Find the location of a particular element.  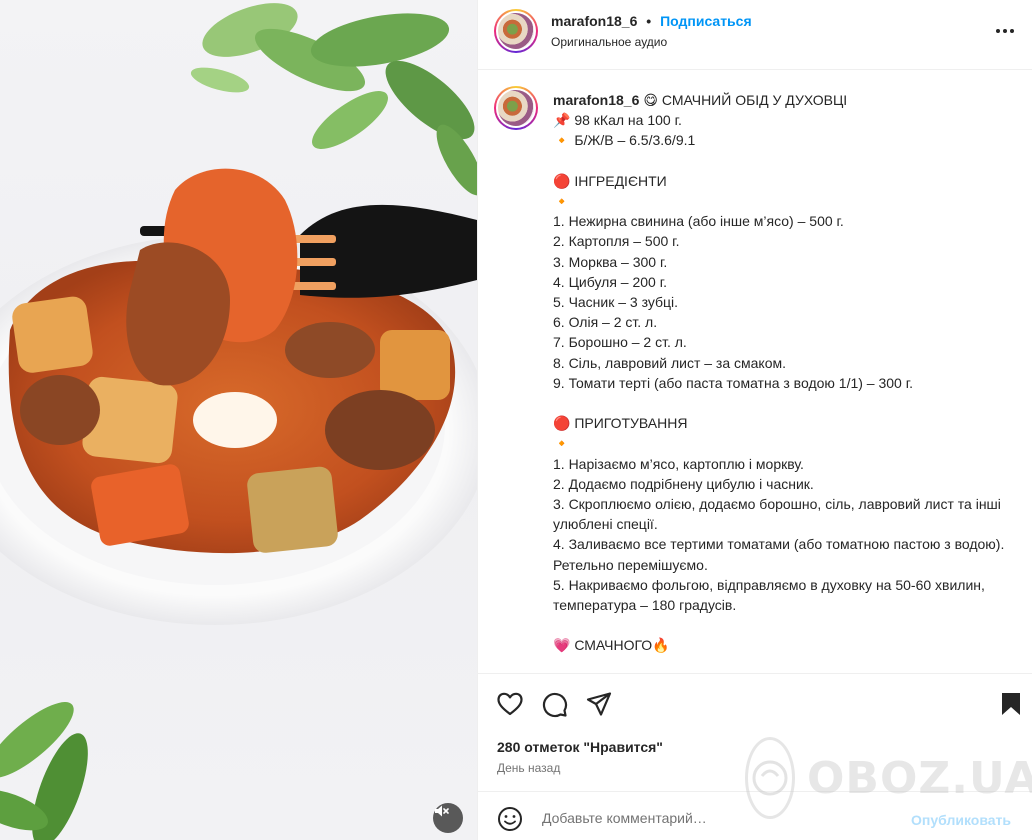

post-time: День назад is located at coordinates (528, 768).